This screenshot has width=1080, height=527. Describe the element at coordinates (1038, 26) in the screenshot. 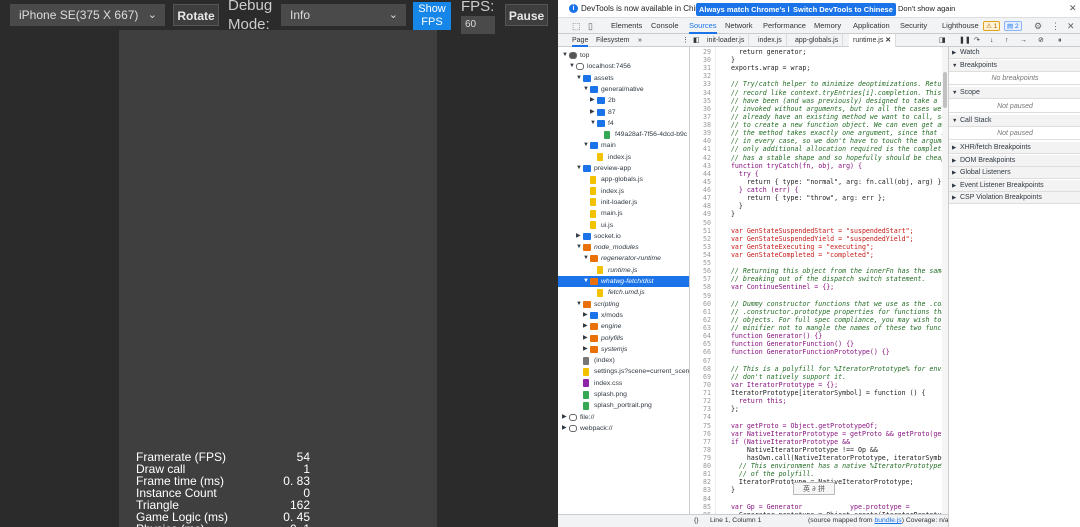

I see `gear-icon: ⚙` at that location.